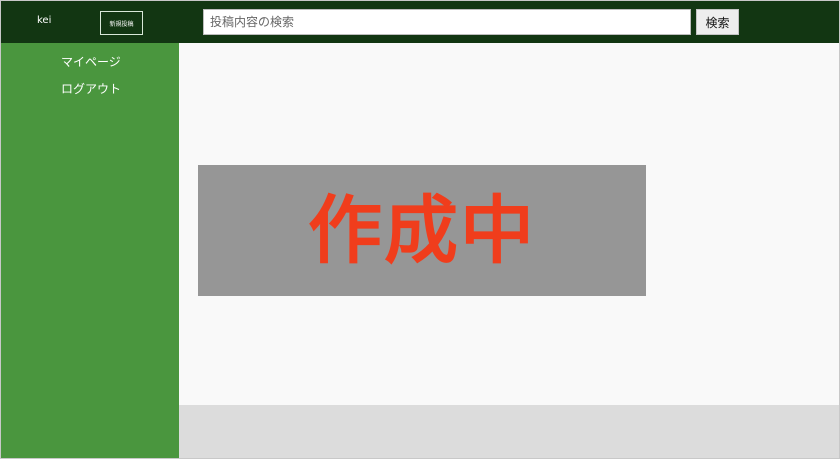 Image resolution: width=840 pixels, height=459 pixels. What do you see at coordinates (121, 23) in the screenshot?
I see `new-post-button: 新規投稿` at bounding box center [121, 23].